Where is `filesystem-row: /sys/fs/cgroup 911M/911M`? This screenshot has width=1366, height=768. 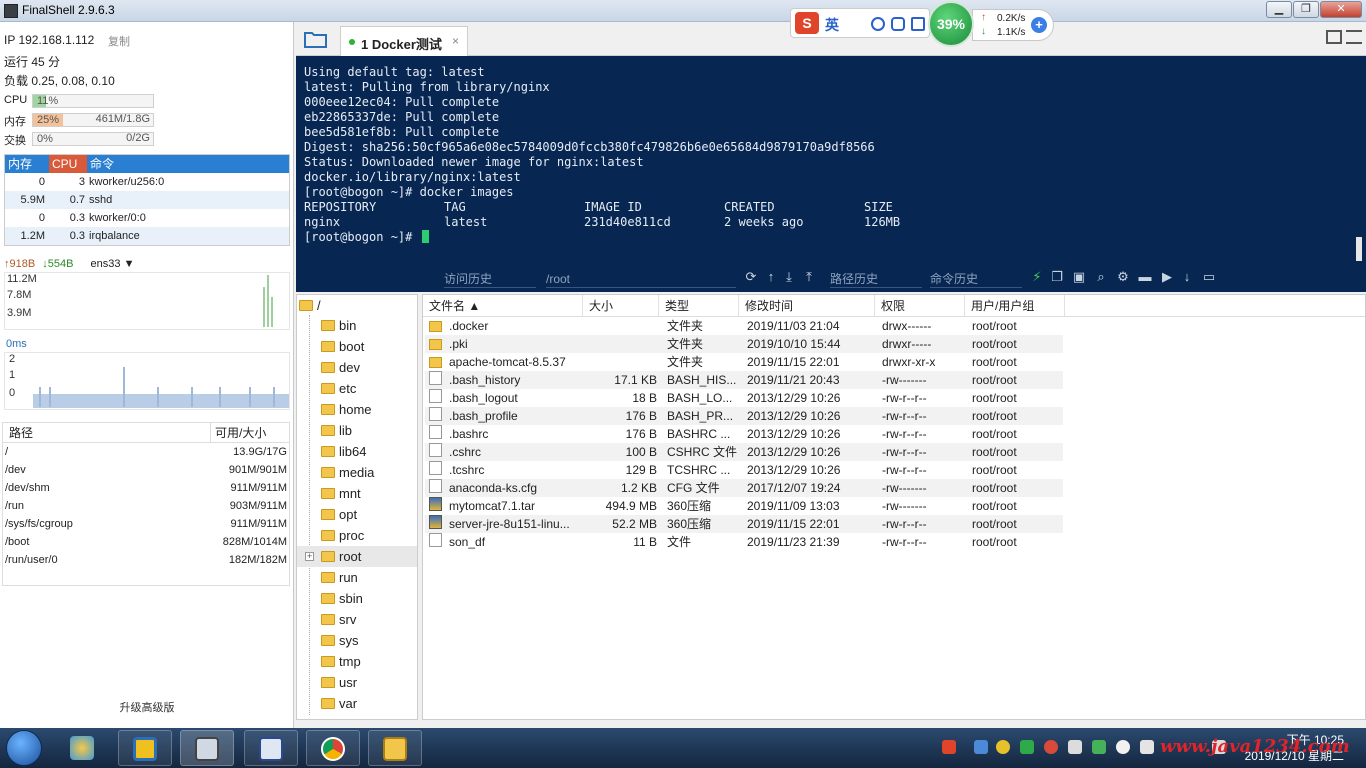 filesystem-row: /sys/fs/cgroup 911M/911M is located at coordinates (146, 524).